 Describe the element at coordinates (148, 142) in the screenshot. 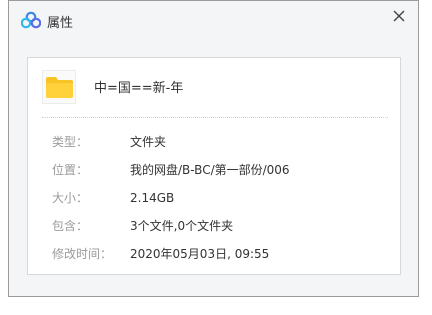

I see `property-value: 文件夹` at that location.